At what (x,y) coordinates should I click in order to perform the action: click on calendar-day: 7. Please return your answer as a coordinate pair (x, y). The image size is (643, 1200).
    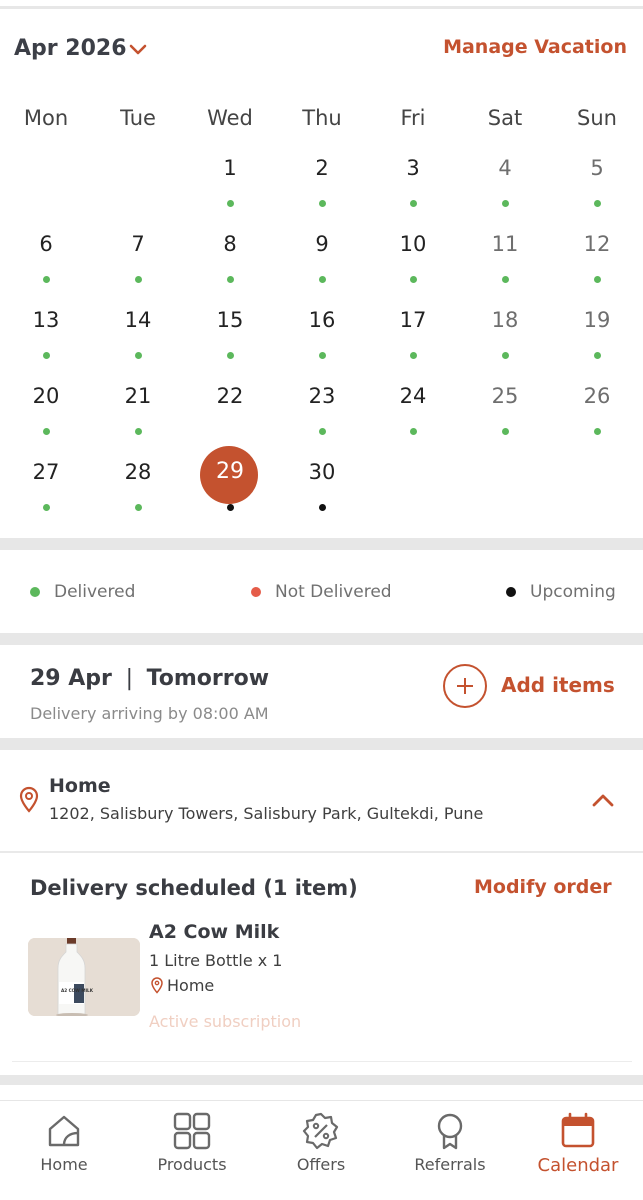
    Looking at the image, I should click on (138, 264).